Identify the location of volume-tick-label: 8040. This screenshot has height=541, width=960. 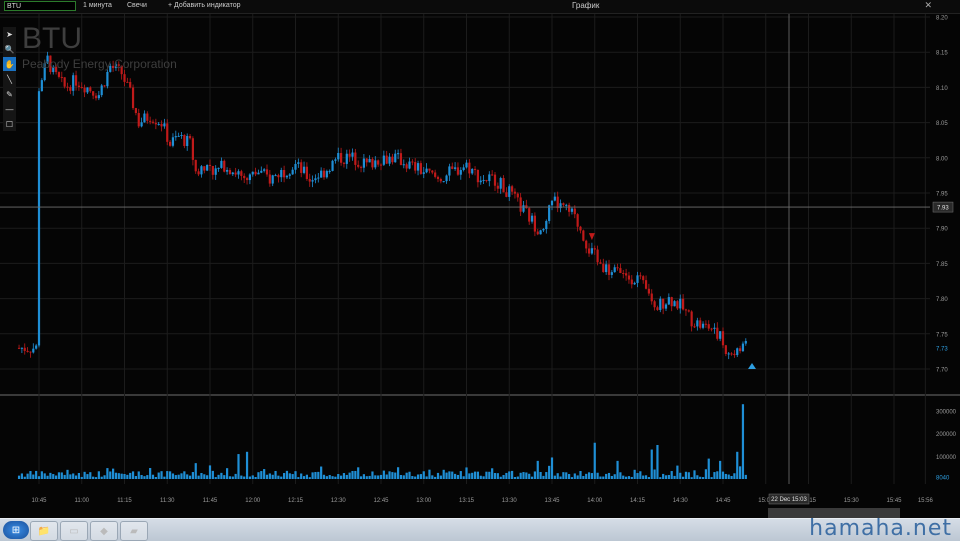
(943, 479).